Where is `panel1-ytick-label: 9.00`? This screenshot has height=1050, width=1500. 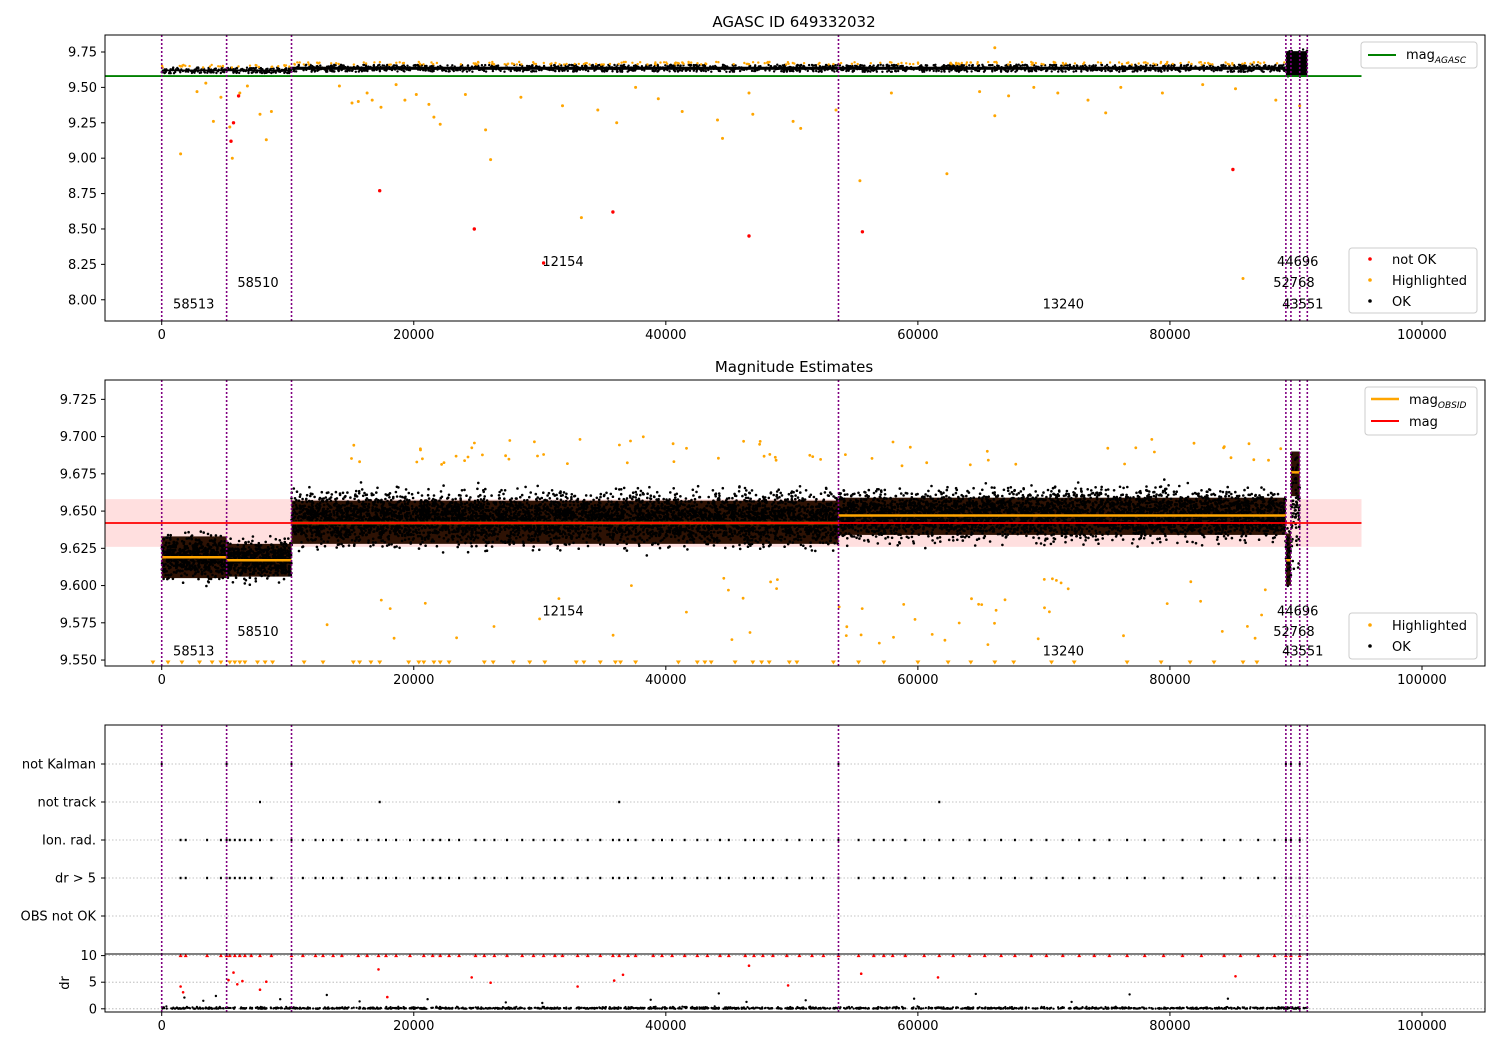 panel1-ytick-label: 9.00 is located at coordinates (82, 159).